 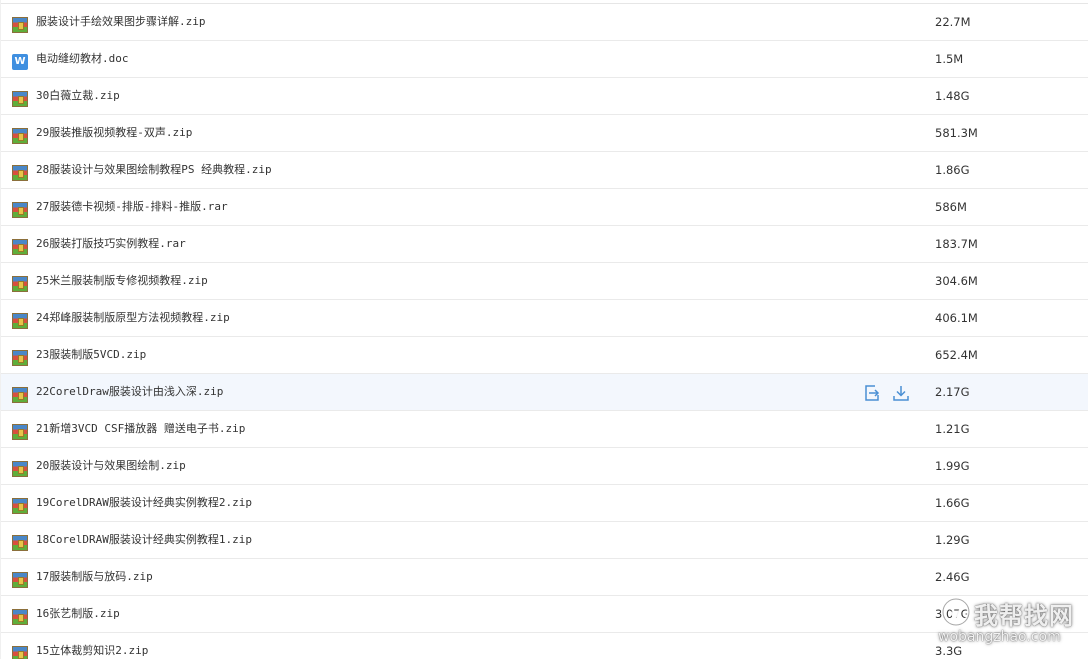 I want to click on file-row: 20服装设计与效果图绘制.zip 1.99G, so click(x=544, y=466).